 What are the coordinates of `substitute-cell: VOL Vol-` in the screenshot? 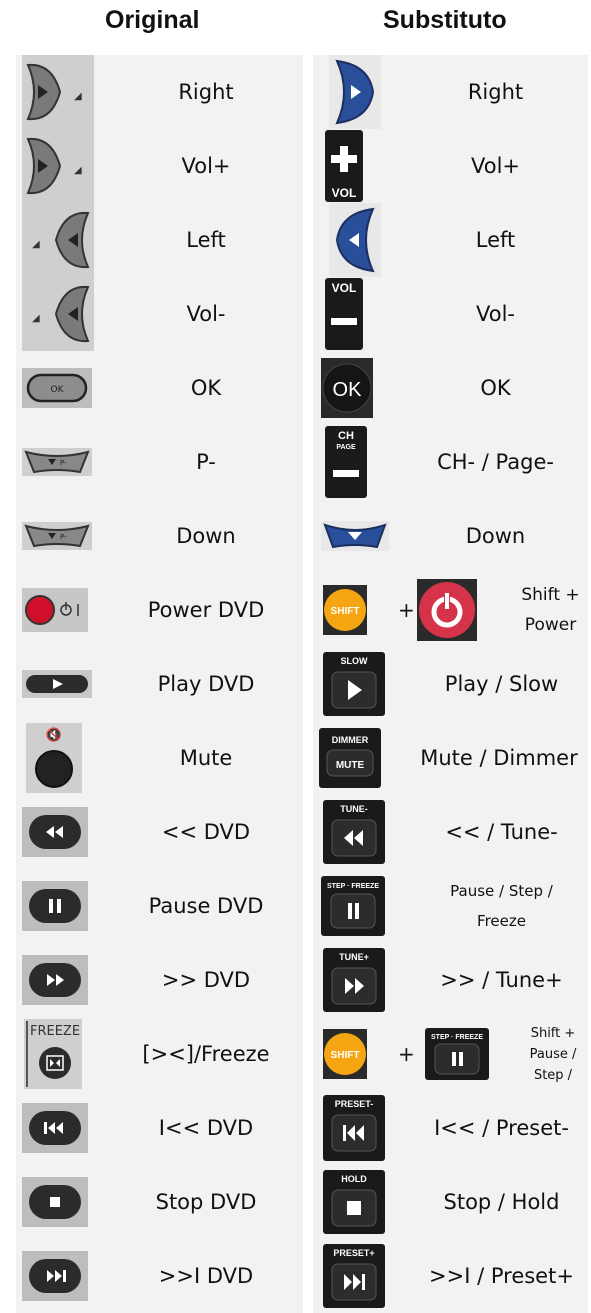 It's located at (450, 314).